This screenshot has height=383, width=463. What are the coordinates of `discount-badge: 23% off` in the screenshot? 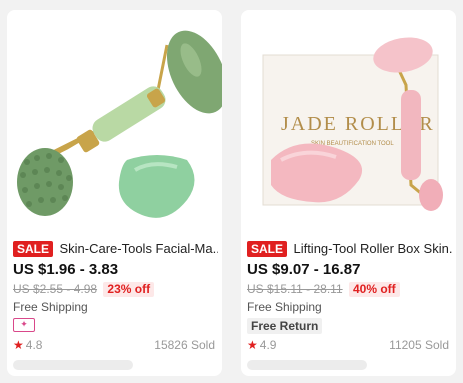 It's located at (129, 289).